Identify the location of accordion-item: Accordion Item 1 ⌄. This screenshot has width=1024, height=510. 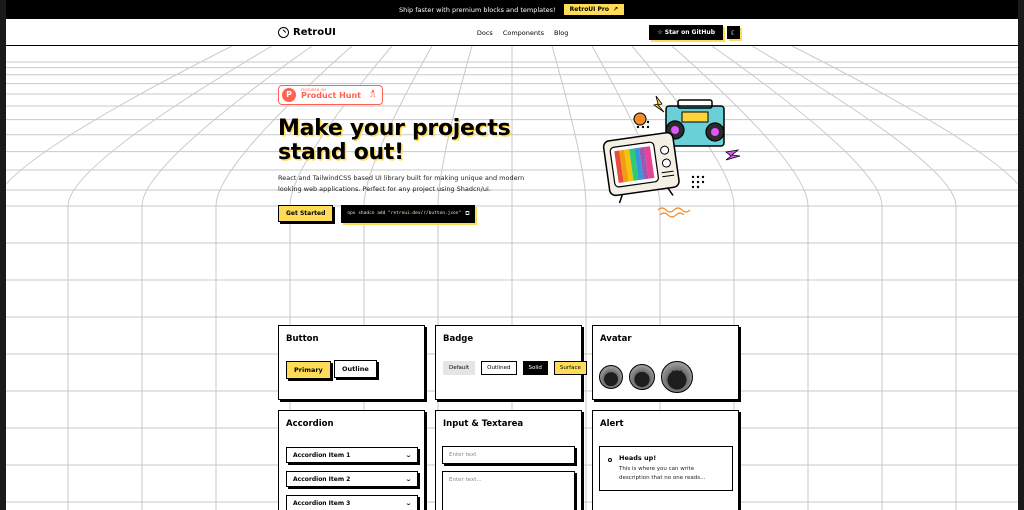
(352, 455).